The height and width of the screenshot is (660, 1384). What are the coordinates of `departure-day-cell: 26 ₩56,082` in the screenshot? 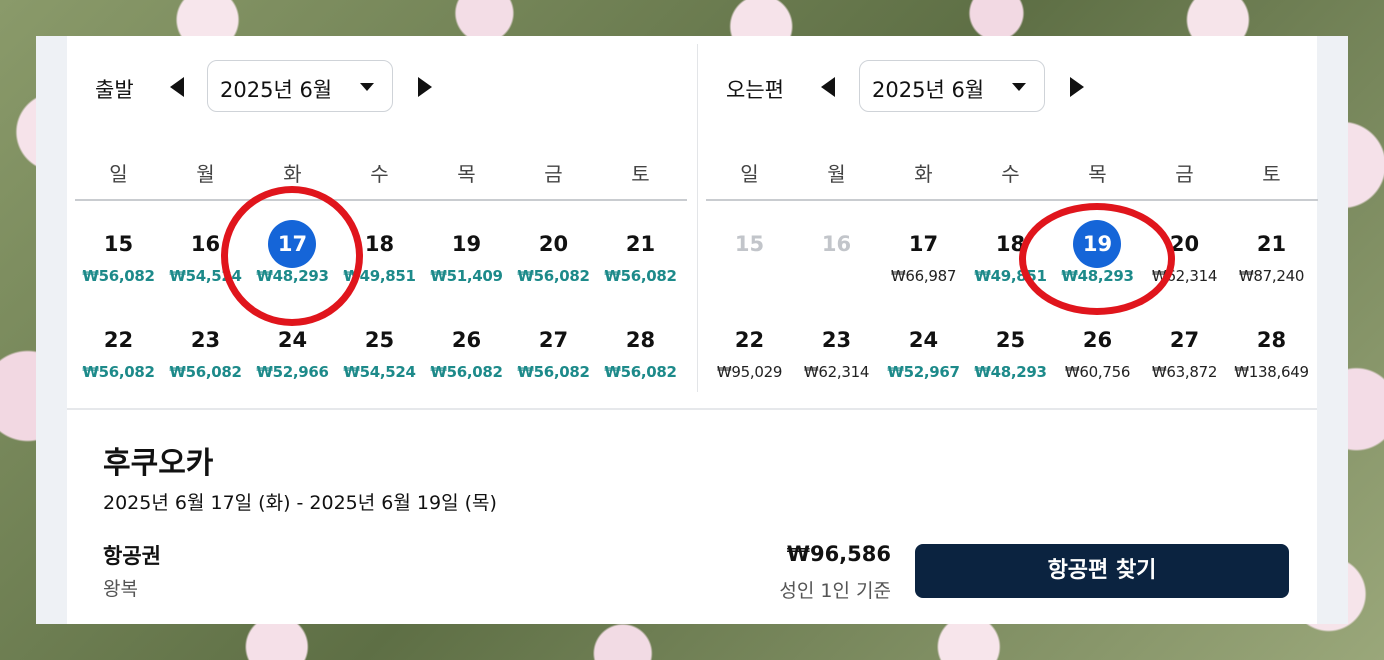 It's located at (466, 357).